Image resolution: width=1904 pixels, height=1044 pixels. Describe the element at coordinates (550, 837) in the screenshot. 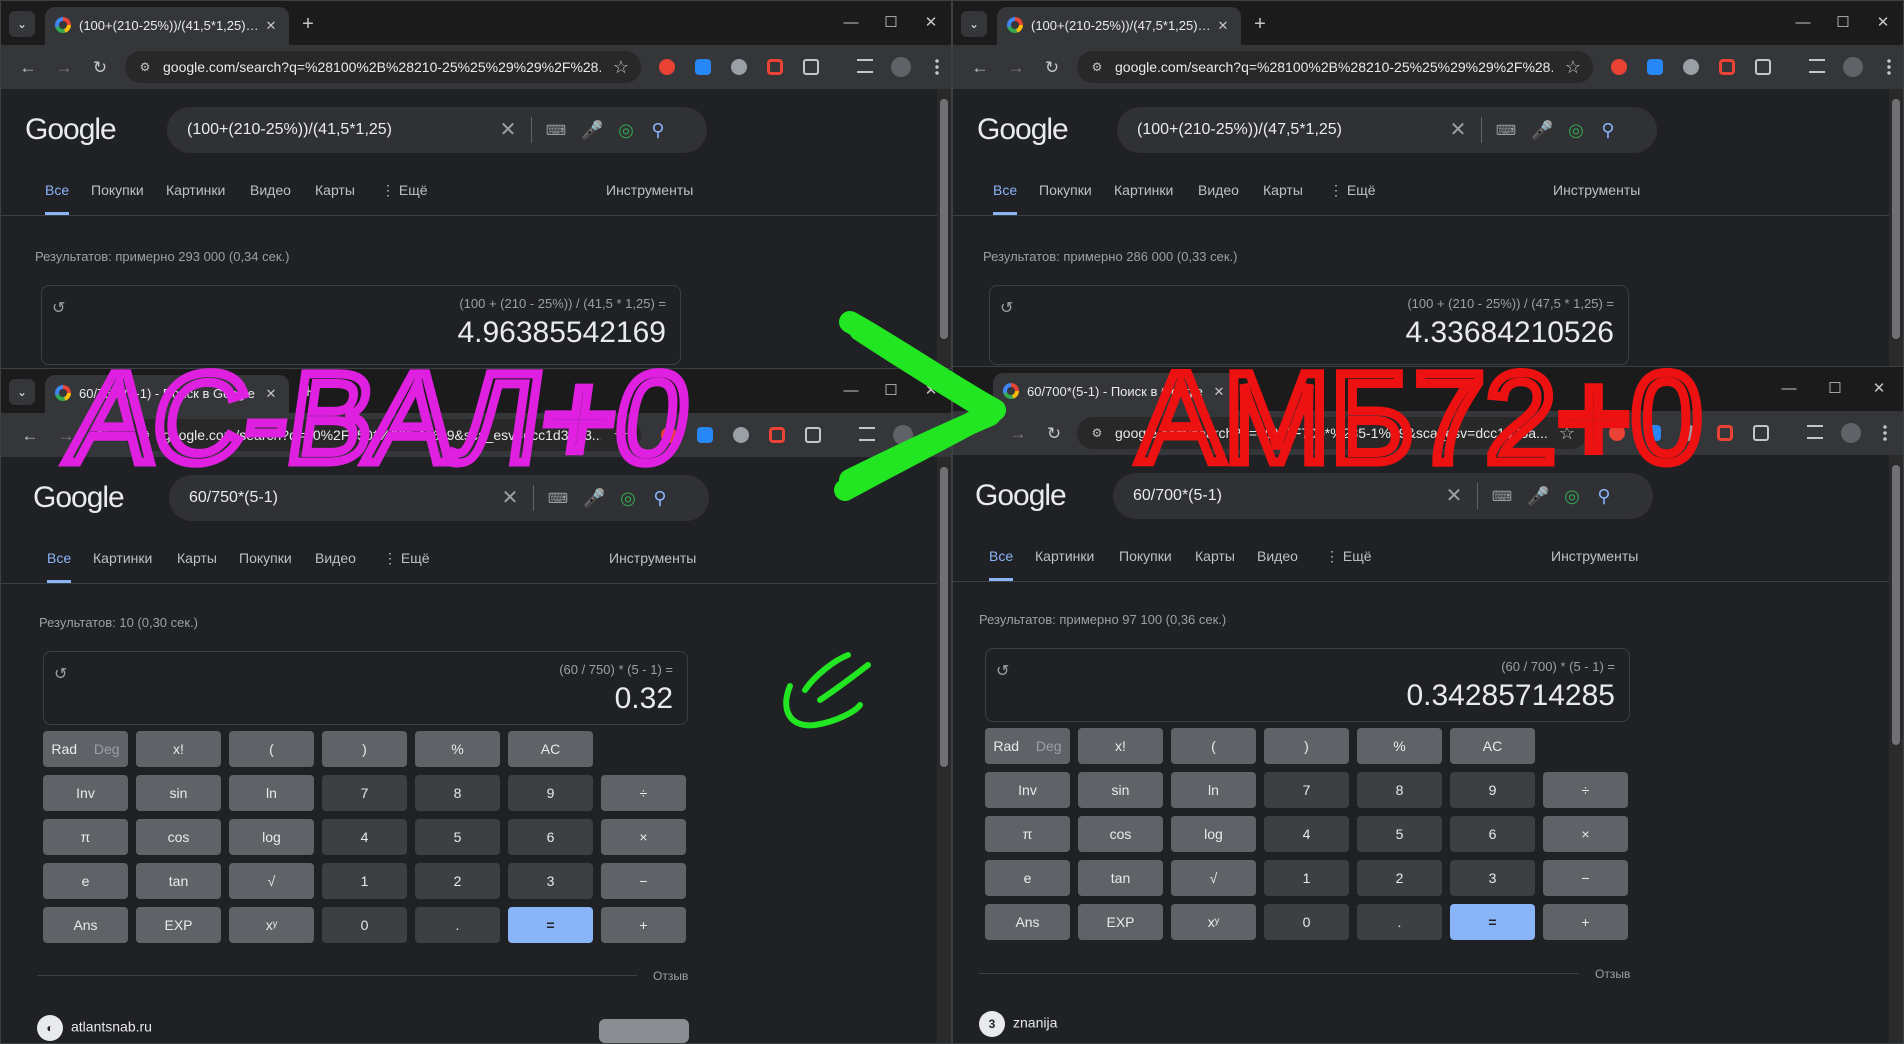

I see `key-6: 6` at that location.